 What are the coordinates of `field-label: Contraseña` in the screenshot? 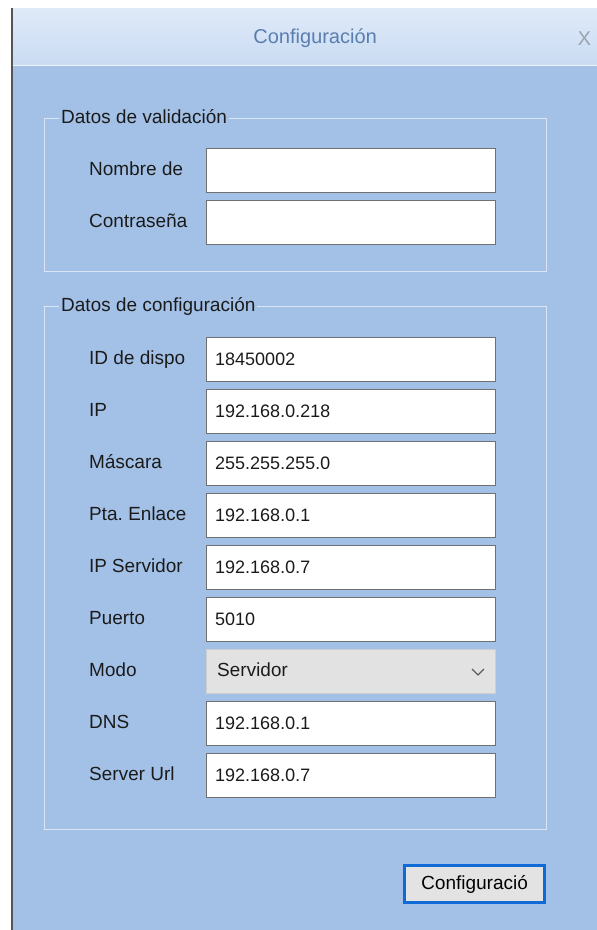 It's located at (138, 222).